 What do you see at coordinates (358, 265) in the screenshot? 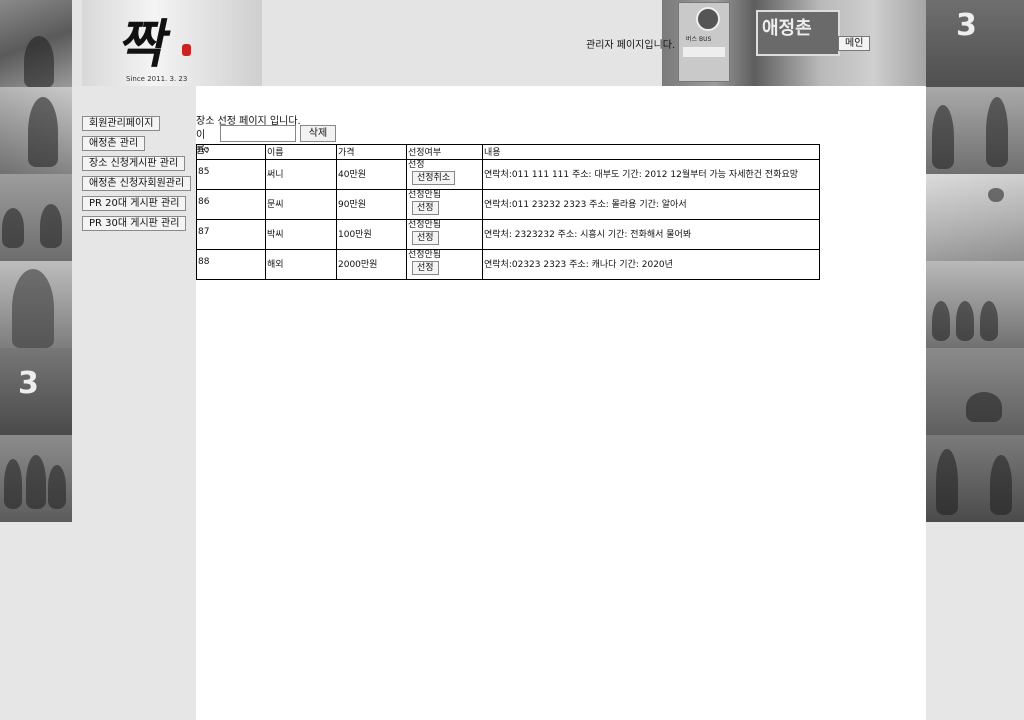
I see `row-price: 2000만원` at bounding box center [358, 265].